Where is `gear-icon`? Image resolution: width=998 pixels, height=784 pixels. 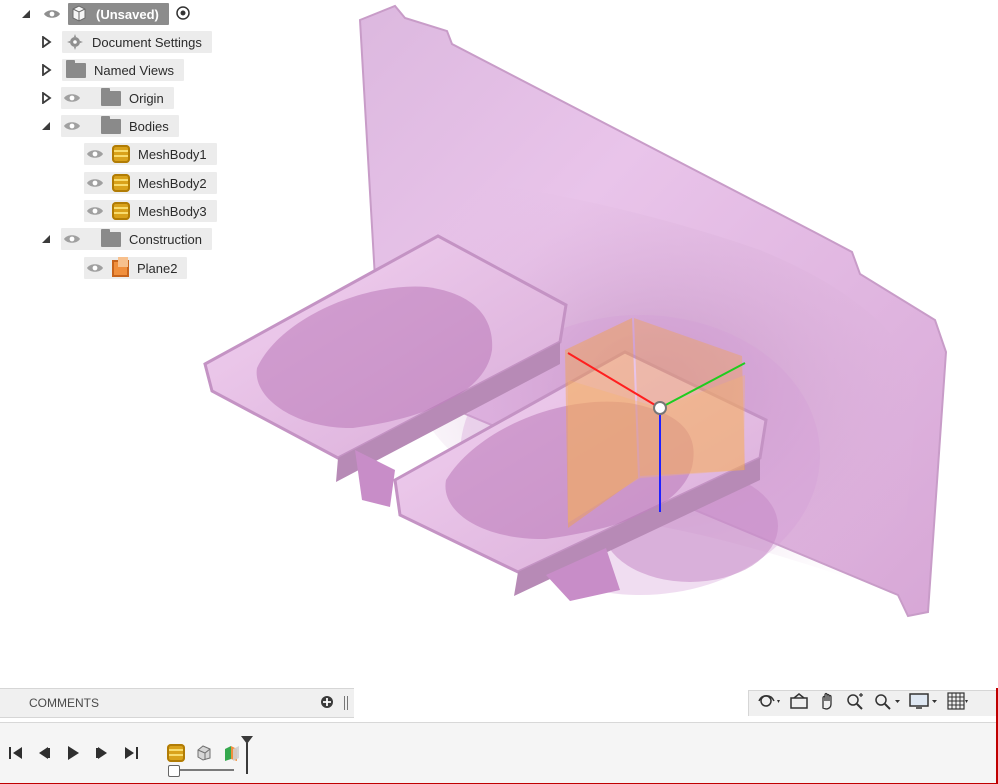 gear-icon is located at coordinates (75, 42).